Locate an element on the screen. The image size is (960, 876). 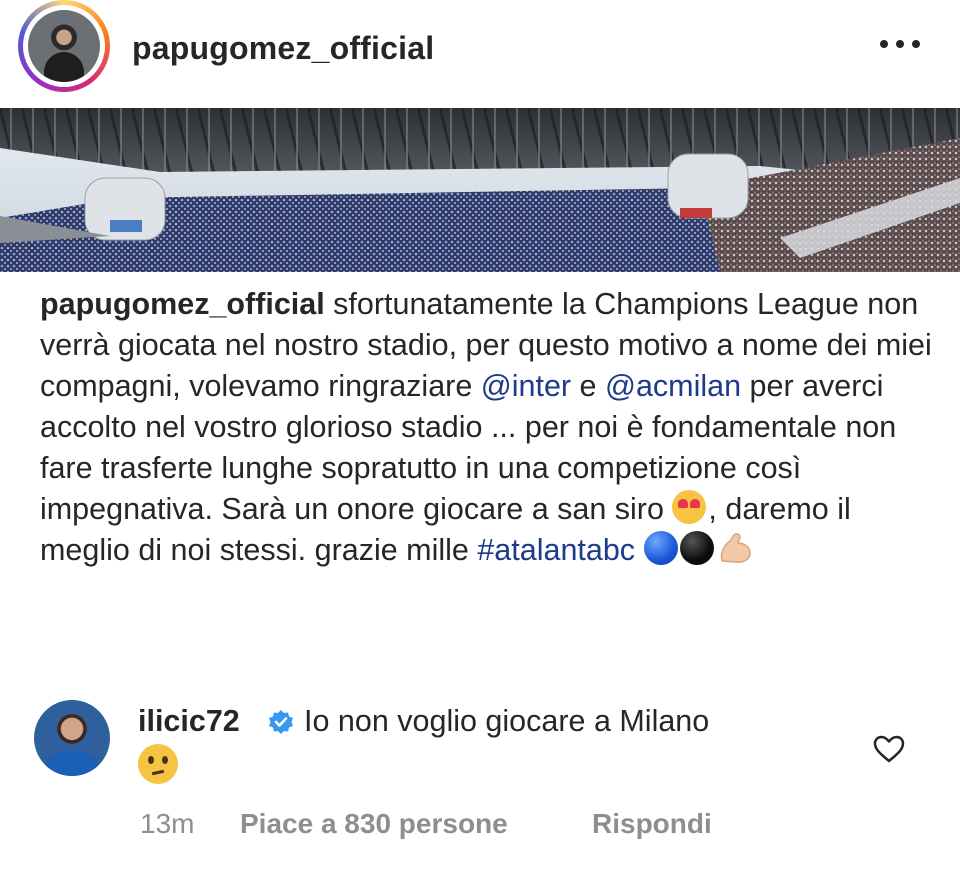
thinking-face-emoji-icon is located at coordinates (158, 764).